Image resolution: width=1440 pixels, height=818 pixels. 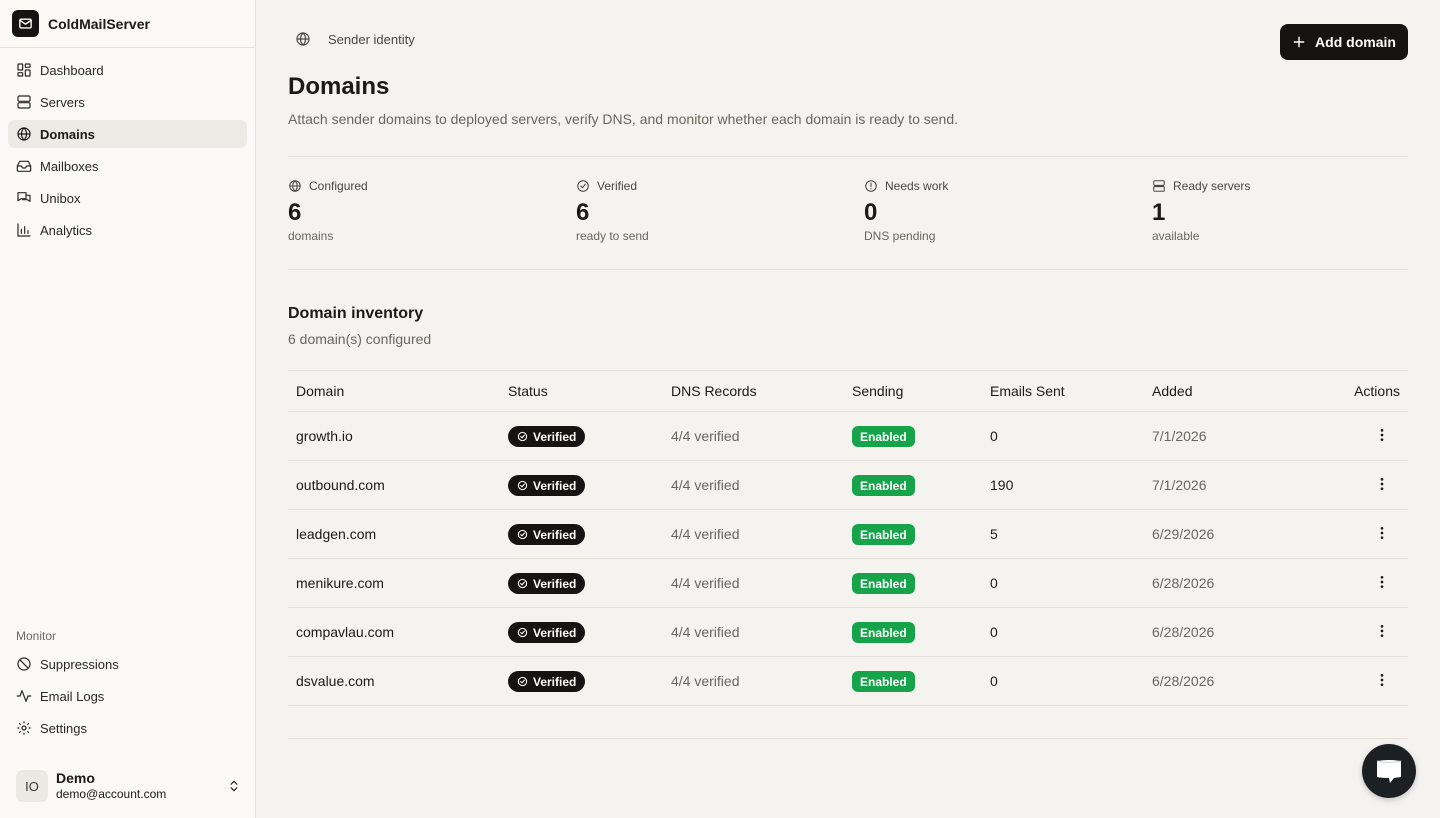 I want to click on ban-icon, so click(x=24, y=664).